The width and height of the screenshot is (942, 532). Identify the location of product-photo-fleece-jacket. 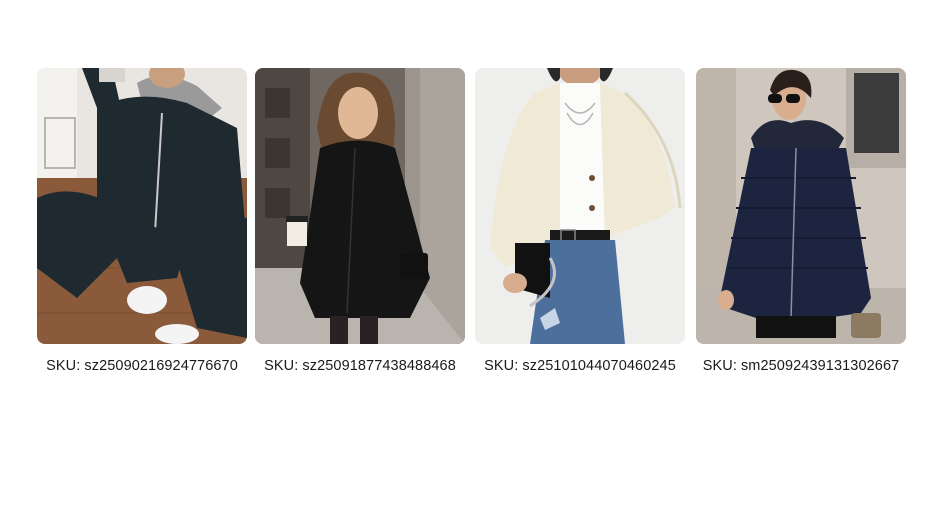
(580, 206).